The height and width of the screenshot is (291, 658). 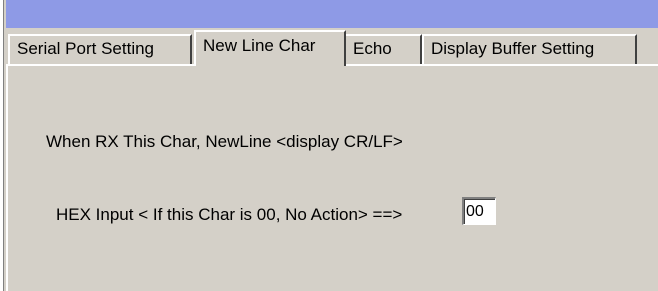 What do you see at coordinates (332, 14) in the screenshot?
I see `title-bar` at bounding box center [332, 14].